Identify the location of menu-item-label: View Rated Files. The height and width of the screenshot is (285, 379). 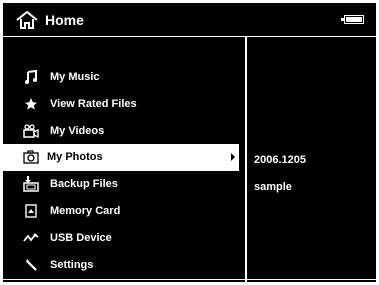
(93, 103).